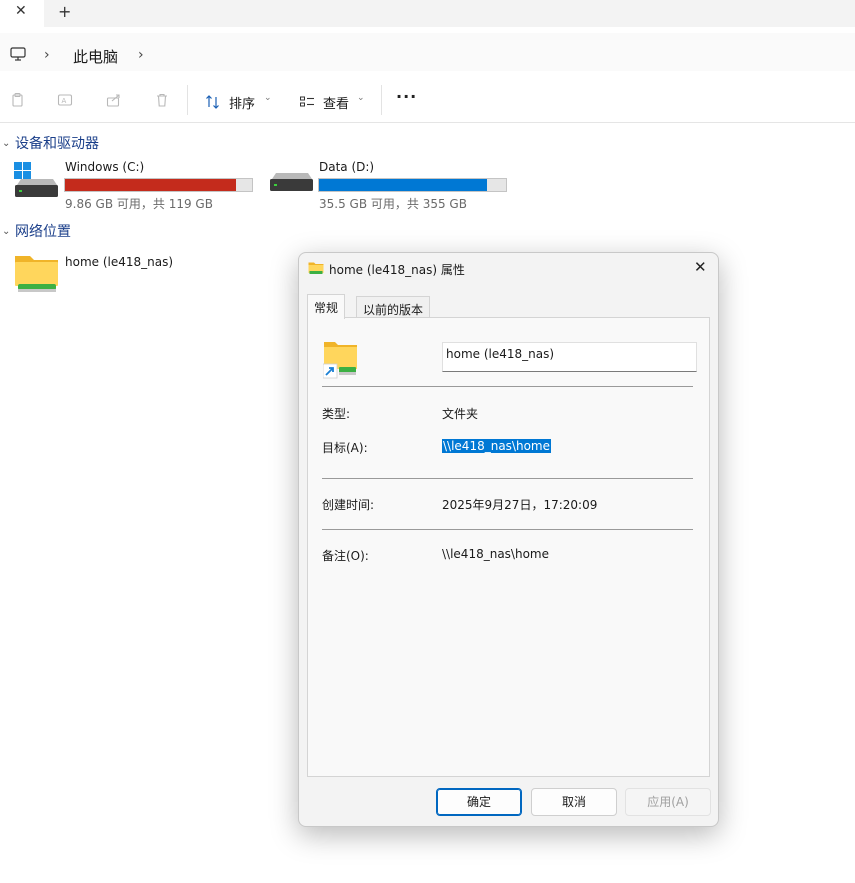  I want to click on close-tab-icon: ✕, so click(21, 11).